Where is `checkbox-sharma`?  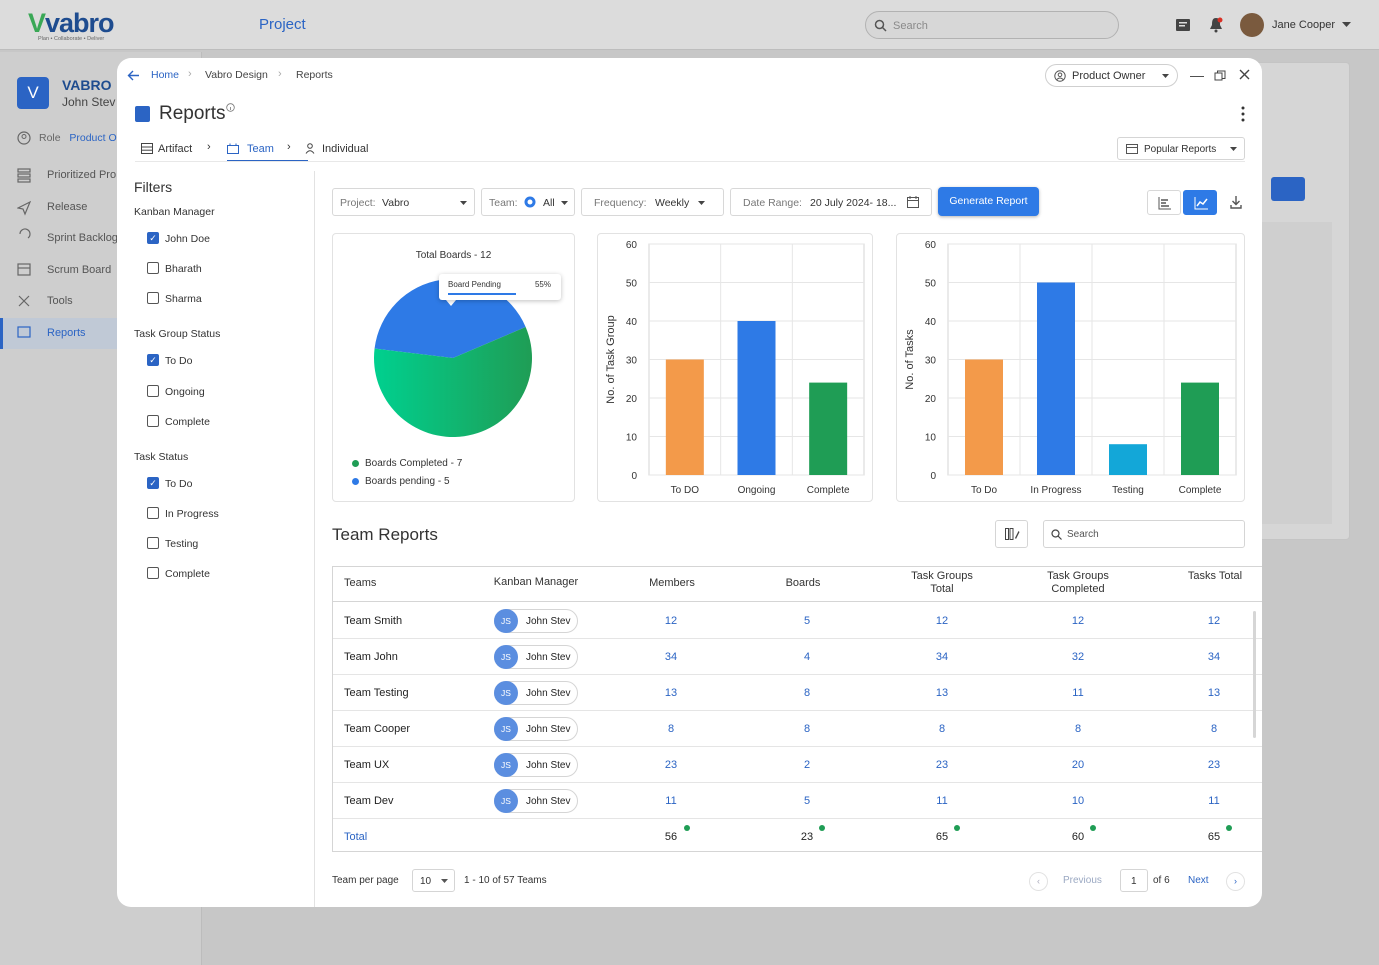 checkbox-sharma is located at coordinates (153, 298).